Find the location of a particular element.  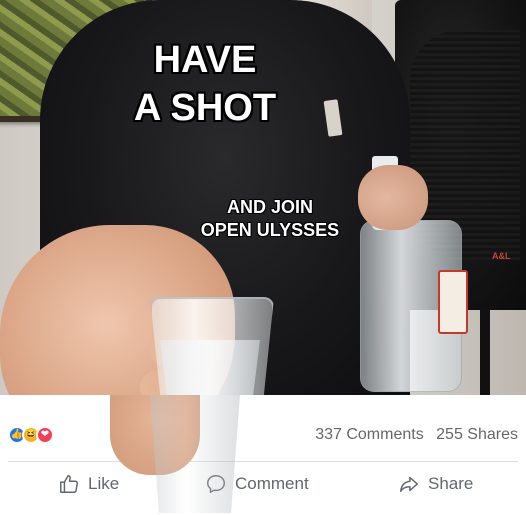

share-button-label: Share is located at coordinates (451, 483).